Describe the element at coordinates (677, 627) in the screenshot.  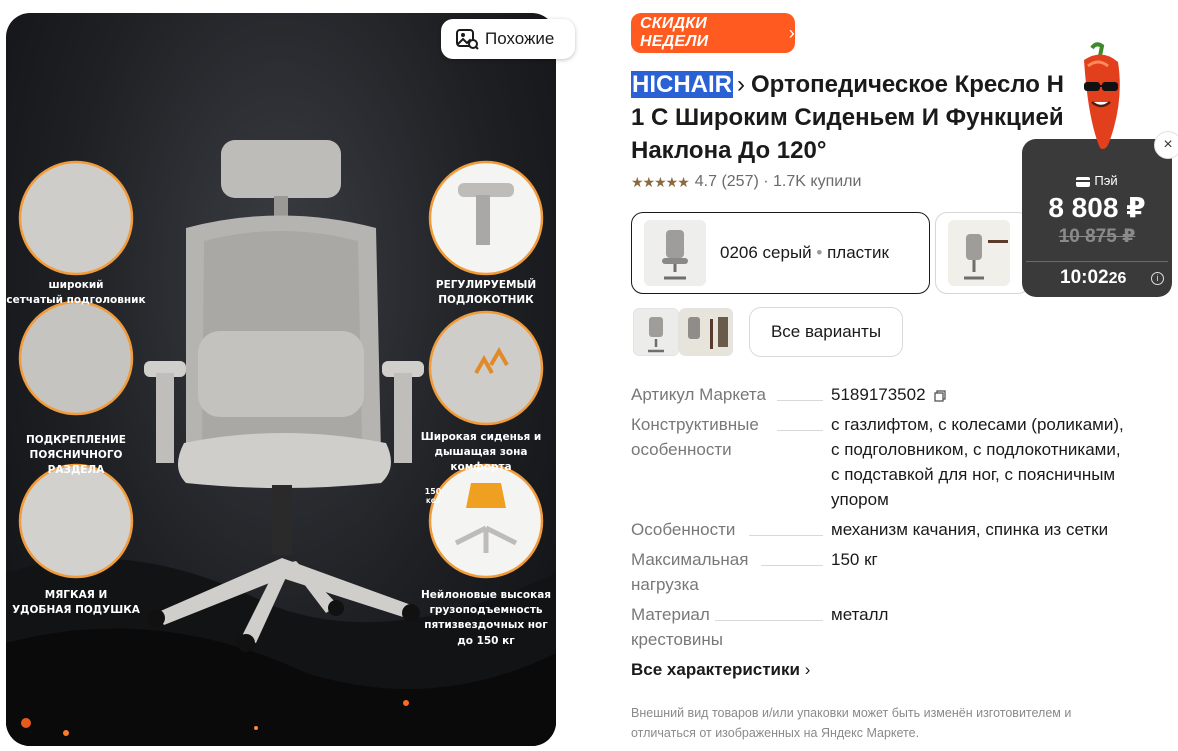
I see `spec-key: Материал крестовины` at that location.